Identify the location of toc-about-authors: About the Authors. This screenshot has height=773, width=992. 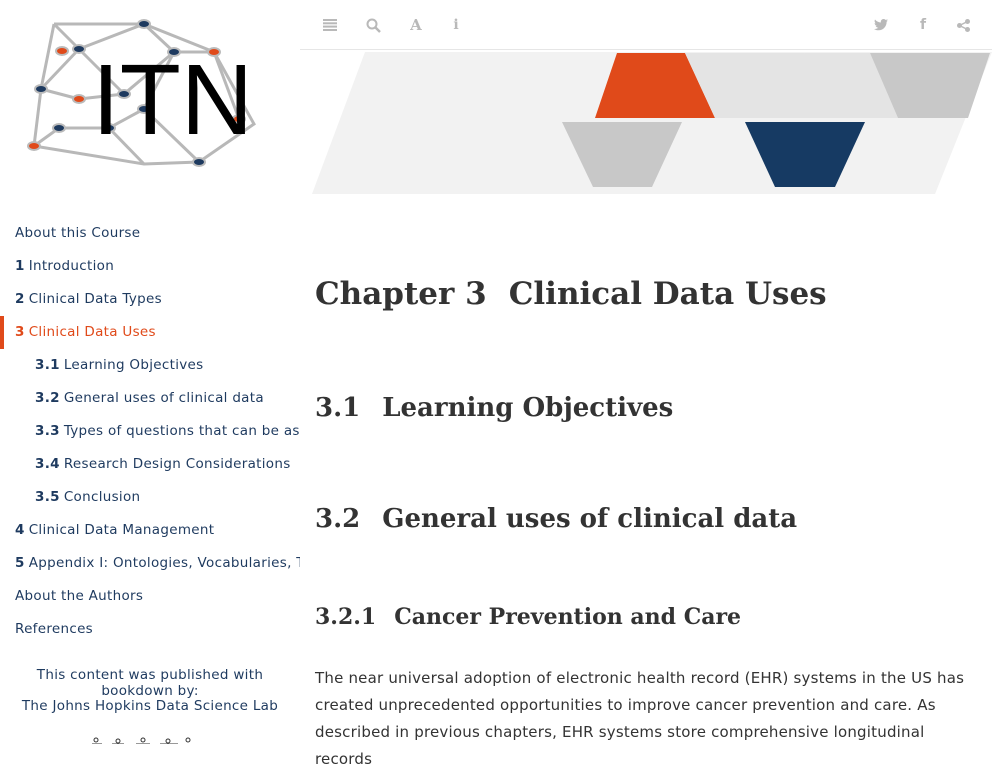
(79, 596).